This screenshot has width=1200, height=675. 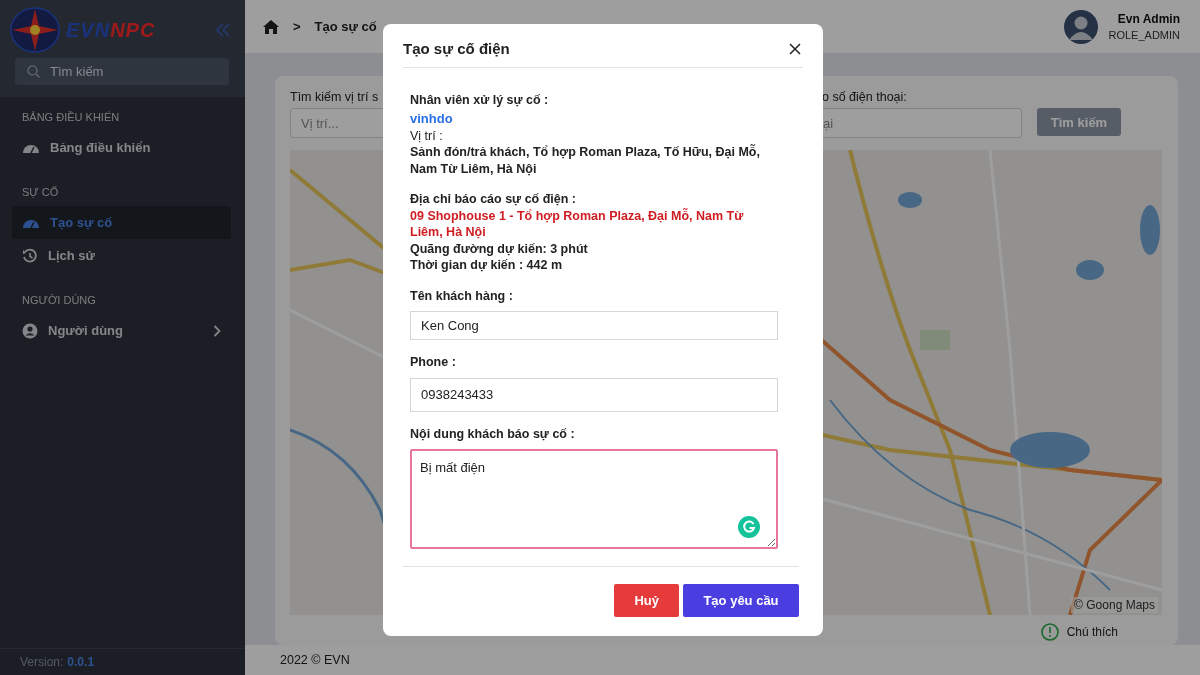 What do you see at coordinates (1081, 26) in the screenshot?
I see `avatar-icon` at bounding box center [1081, 26].